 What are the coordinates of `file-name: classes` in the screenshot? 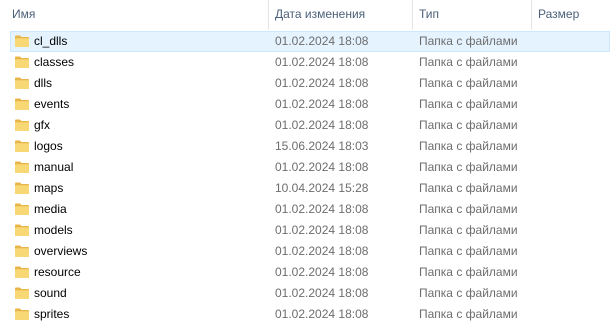 It's located at (54, 62).